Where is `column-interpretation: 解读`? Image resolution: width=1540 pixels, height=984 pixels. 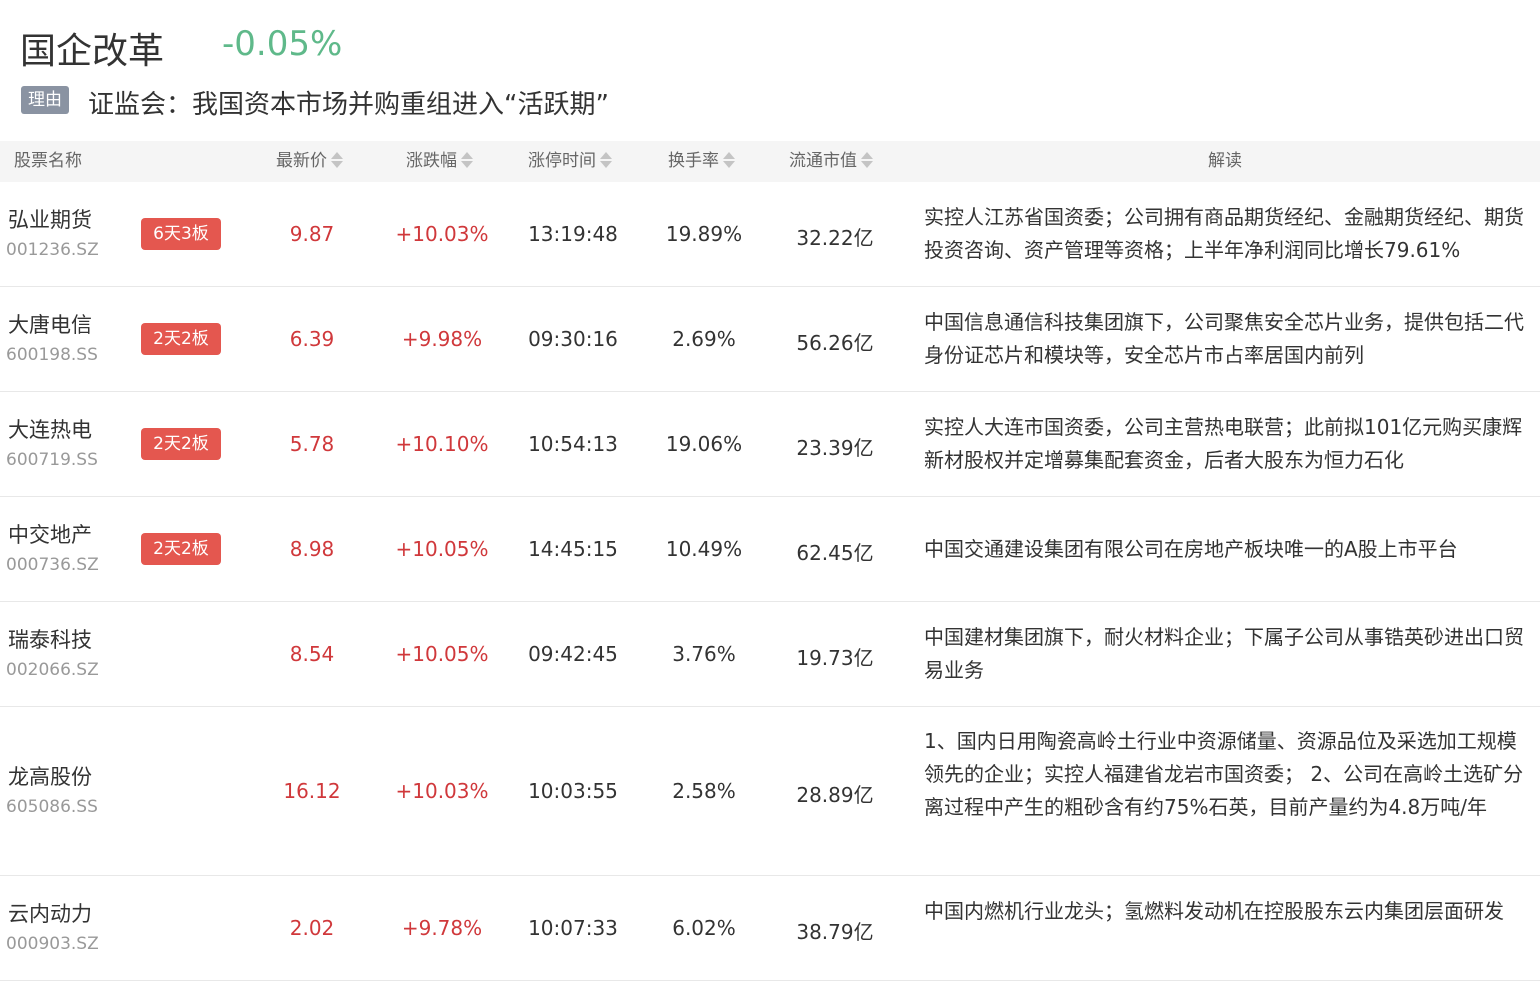 column-interpretation: 解读 is located at coordinates (1225, 161).